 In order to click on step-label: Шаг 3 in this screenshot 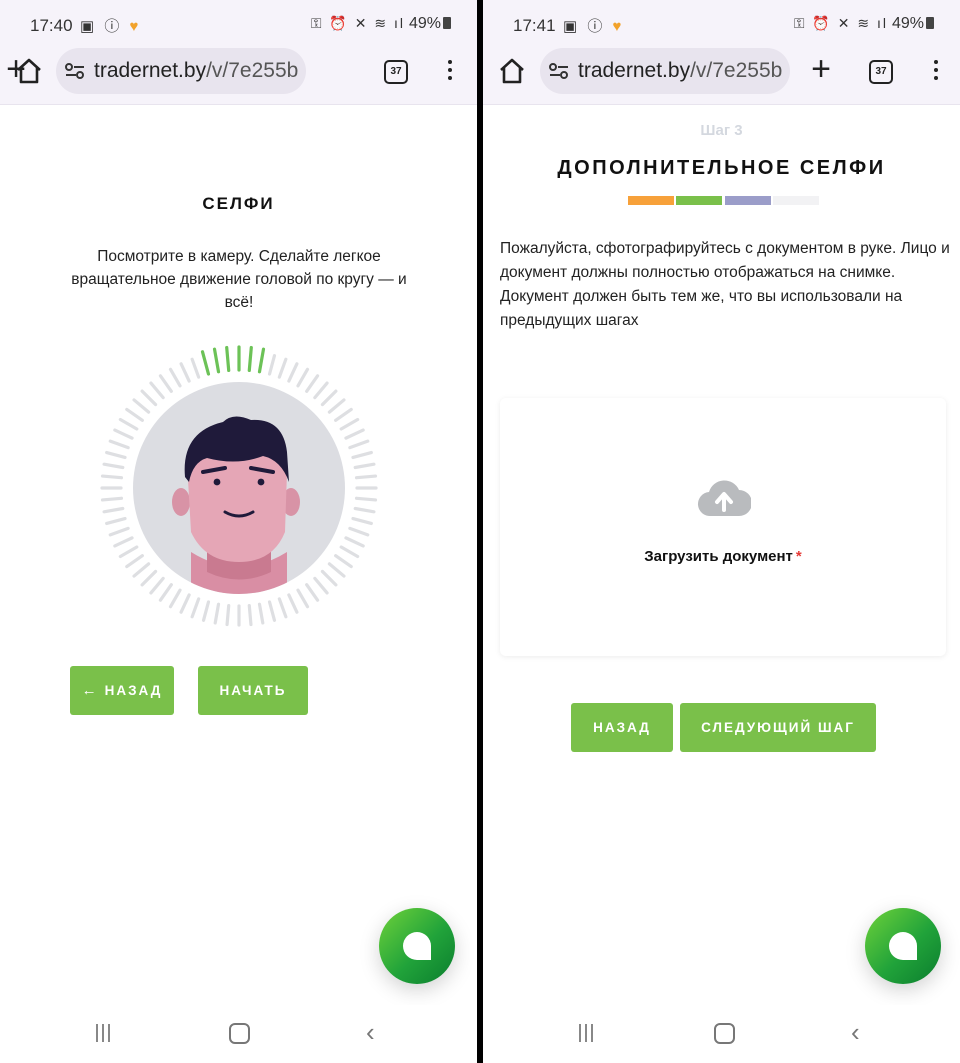, I will do `click(721, 130)`.